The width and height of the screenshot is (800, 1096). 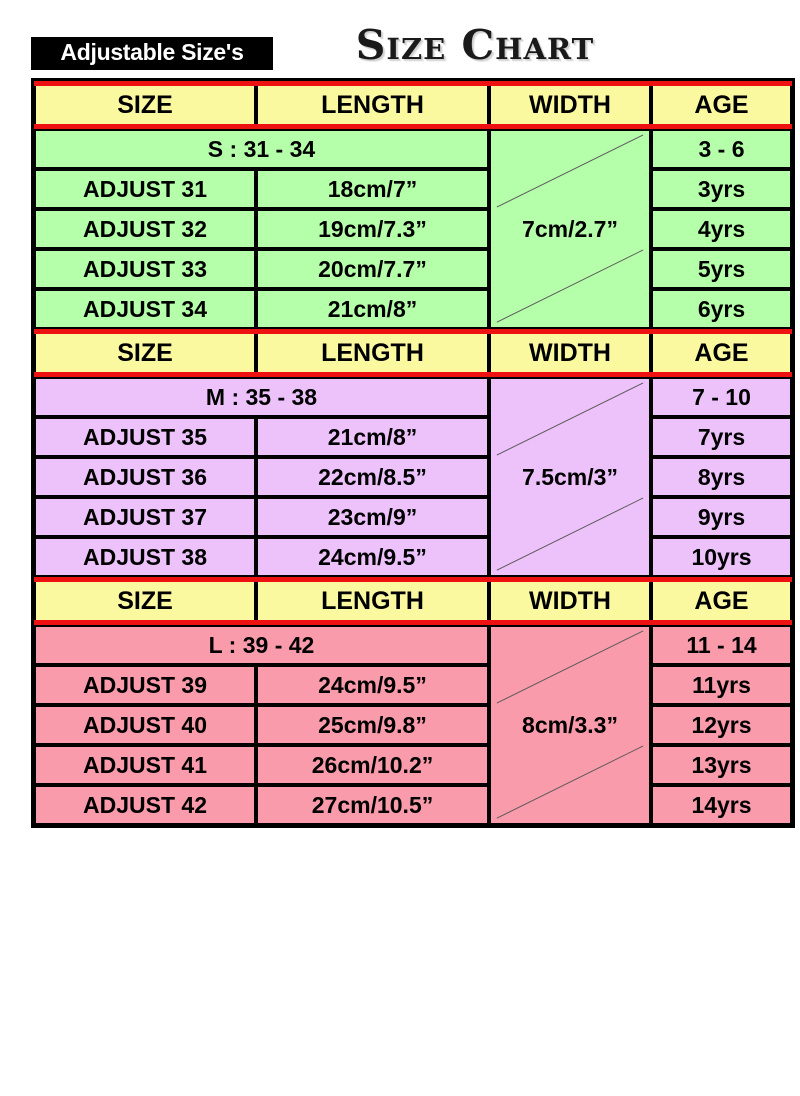 I want to click on table-row: ADJUST 34 21cm/8”, so click(x=261, y=309).